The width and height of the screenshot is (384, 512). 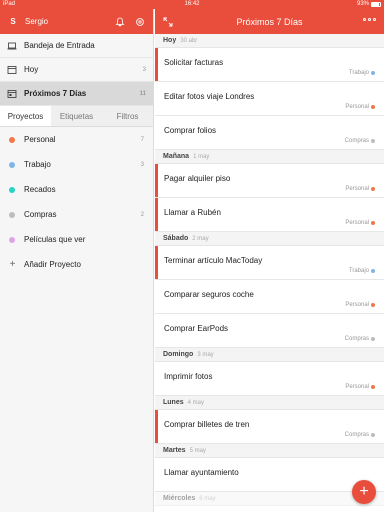 What do you see at coordinates (376, 4) in the screenshot?
I see `battery-icon` at bounding box center [376, 4].